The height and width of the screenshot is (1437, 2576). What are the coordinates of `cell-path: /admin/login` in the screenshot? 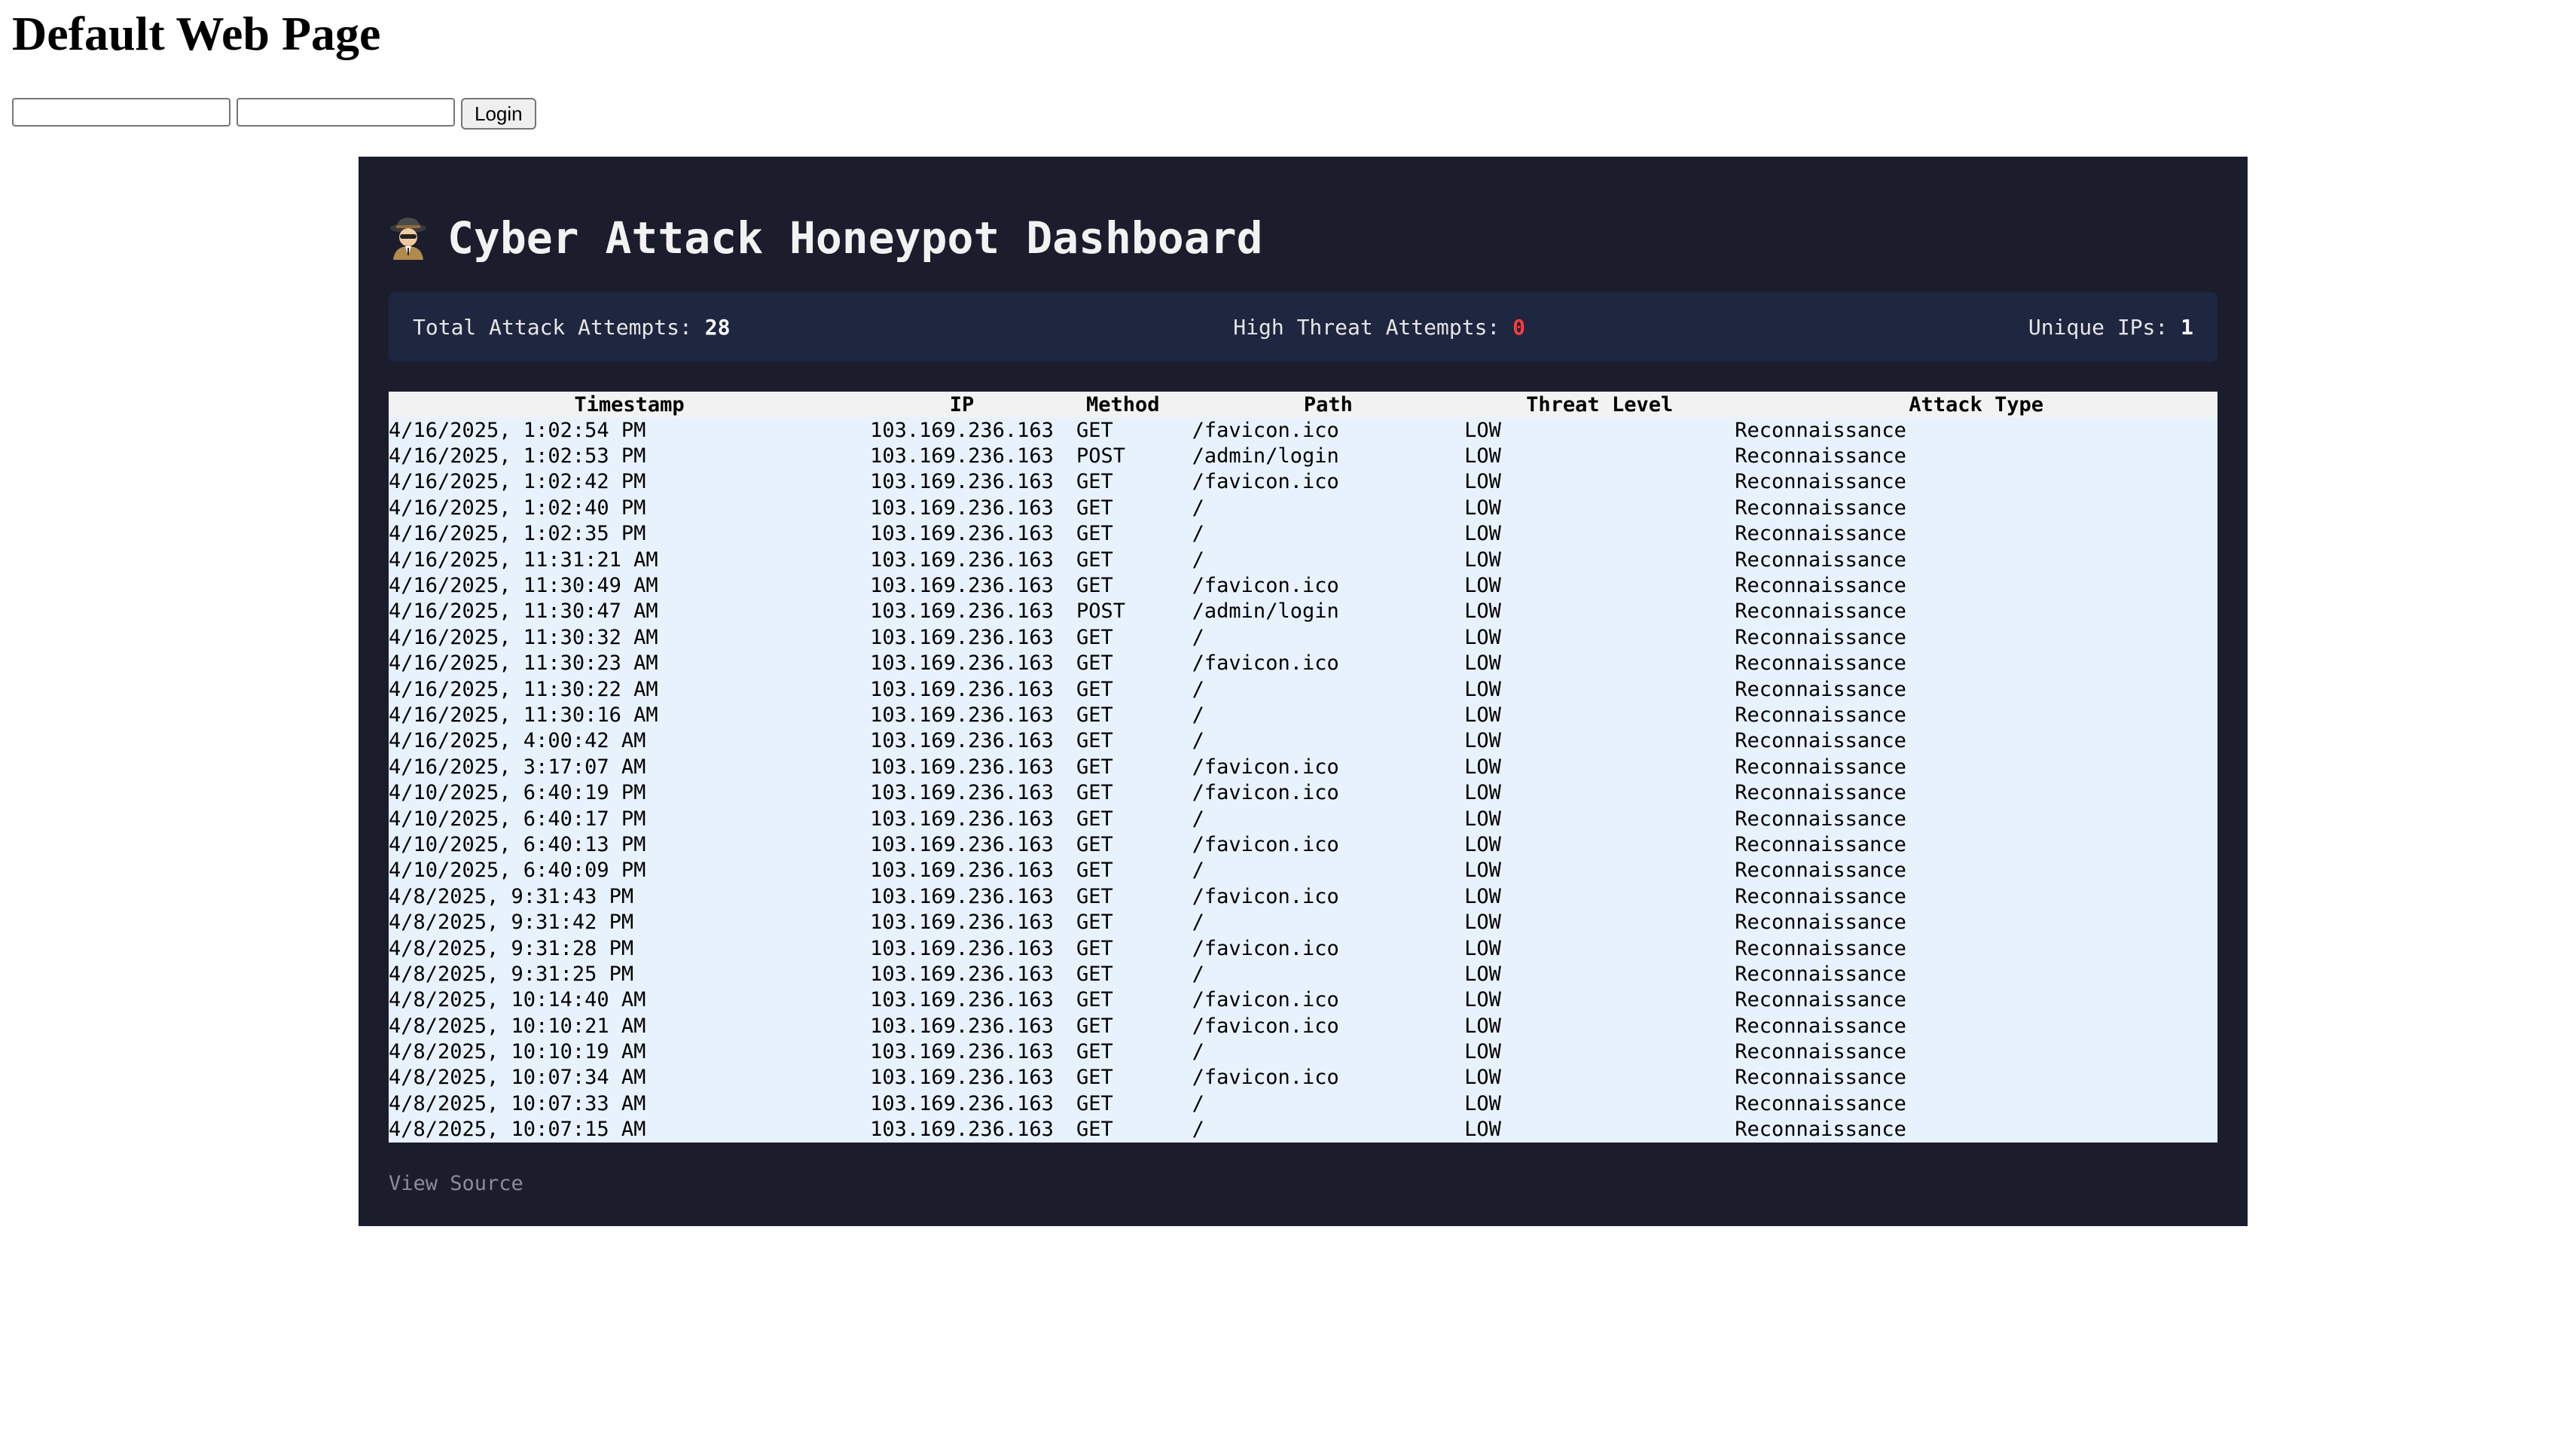 It's located at (1328, 456).